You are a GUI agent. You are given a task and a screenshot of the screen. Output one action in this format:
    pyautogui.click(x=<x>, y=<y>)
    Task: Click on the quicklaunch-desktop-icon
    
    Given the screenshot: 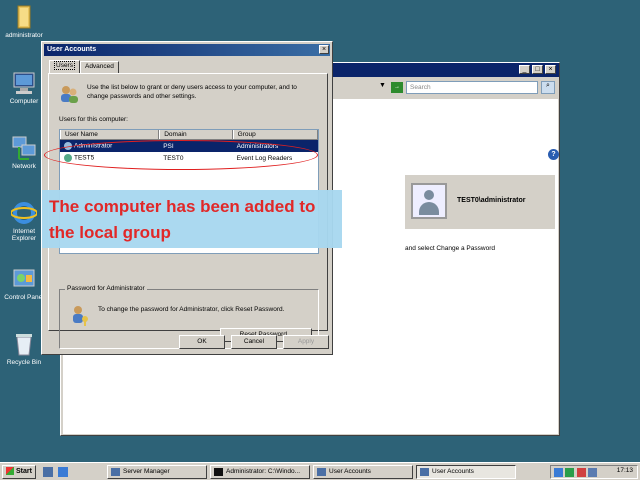 What is the action you would take?
    pyautogui.click(x=63, y=472)
    